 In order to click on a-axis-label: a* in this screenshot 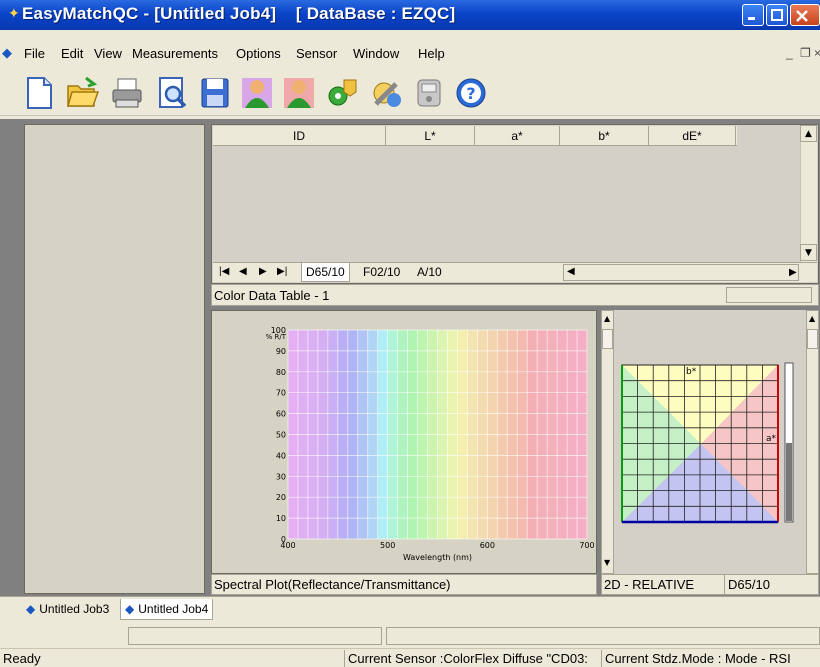, I will do `click(771, 439)`.